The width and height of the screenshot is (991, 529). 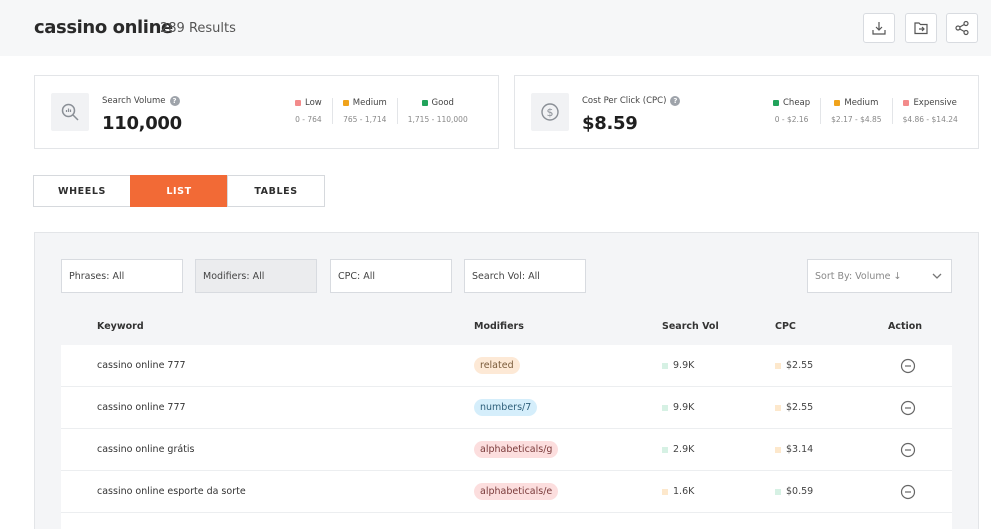 I want to click on legend-expensive: Expensive $4.86 - $14.24, so click(x=929, y=111).